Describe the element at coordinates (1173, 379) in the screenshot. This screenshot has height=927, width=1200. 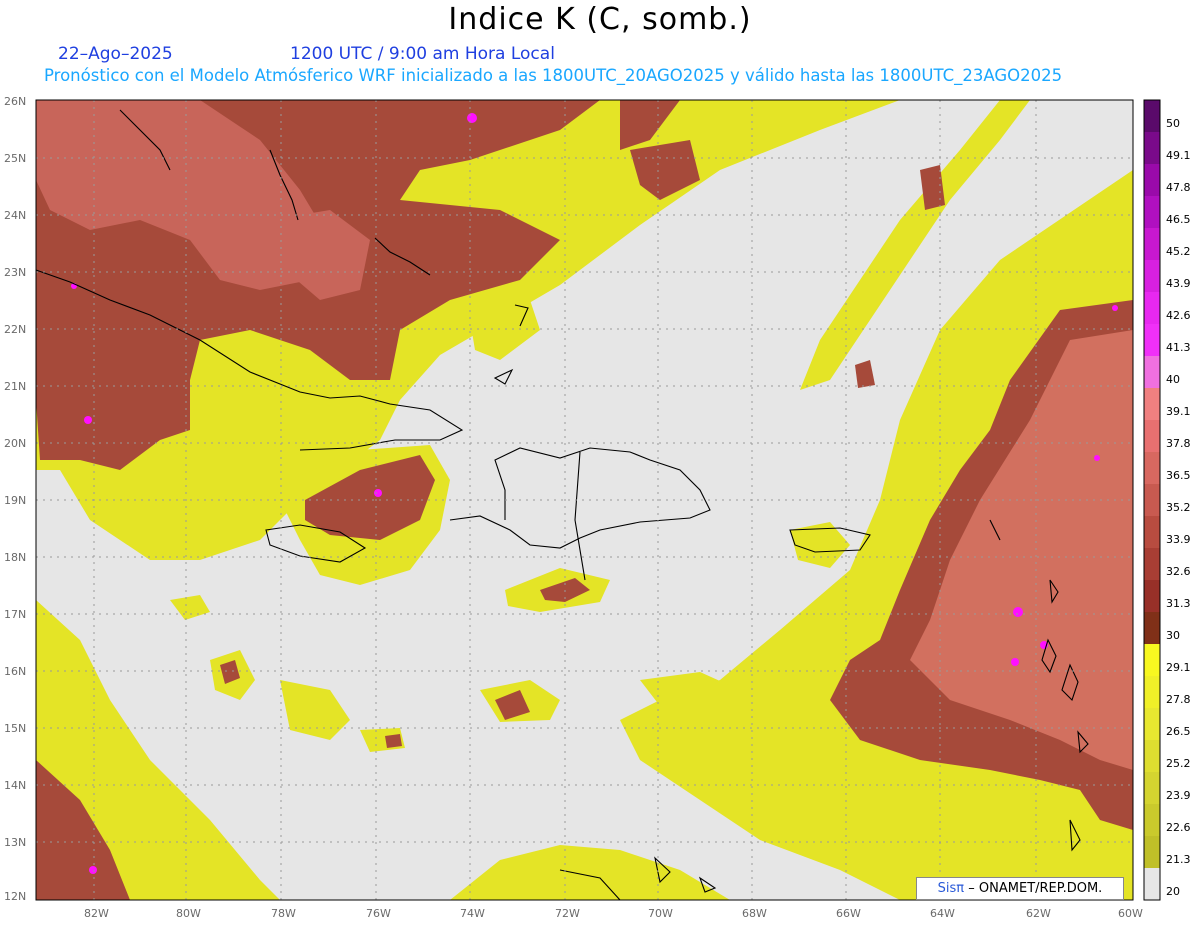
I see `colorbar-label: 40` at that location.